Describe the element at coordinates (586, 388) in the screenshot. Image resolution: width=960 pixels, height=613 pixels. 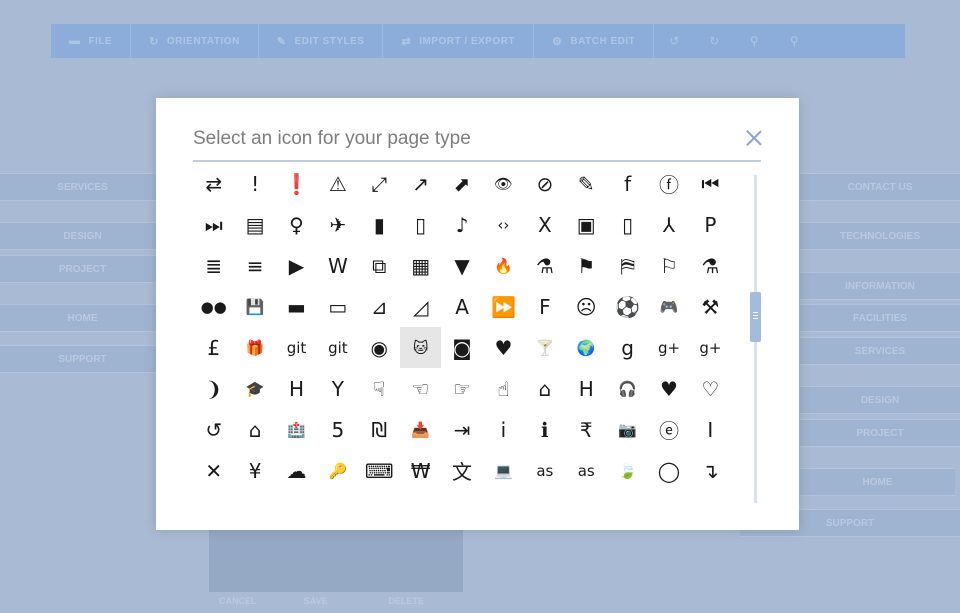
I see `header-icon: H` at that location.